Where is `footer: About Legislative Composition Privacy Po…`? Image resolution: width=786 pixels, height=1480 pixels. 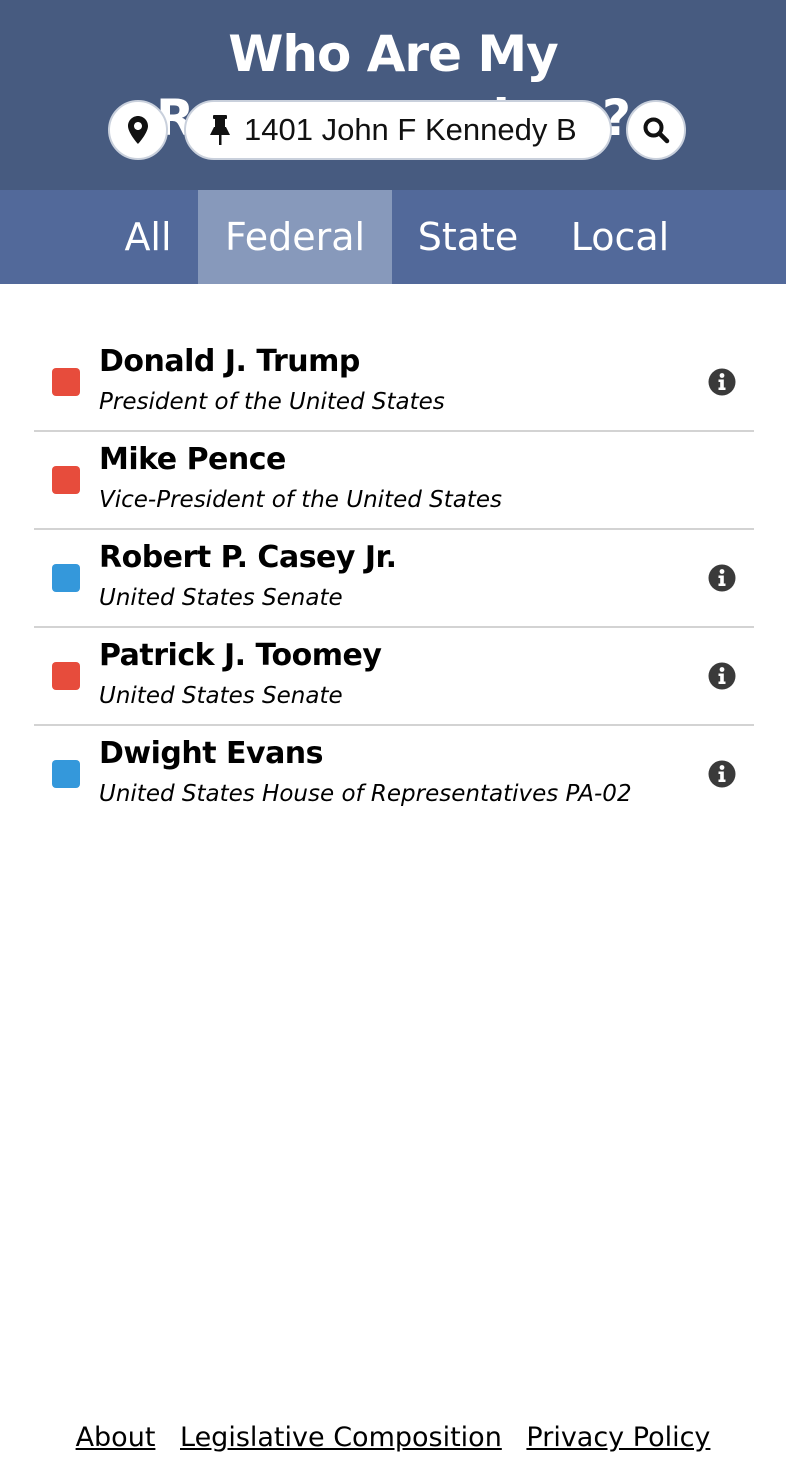 footer: About Legislative Composition Privacy Po… is located at coordinates (393, 1438).